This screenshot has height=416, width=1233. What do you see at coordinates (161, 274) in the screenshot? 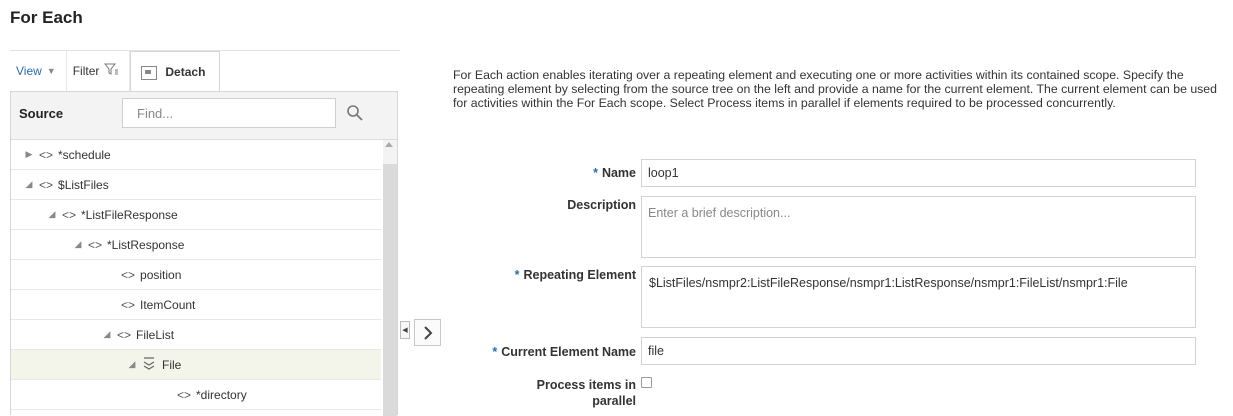
I see `tree-row-label: position` at bounding box center [161, 274].